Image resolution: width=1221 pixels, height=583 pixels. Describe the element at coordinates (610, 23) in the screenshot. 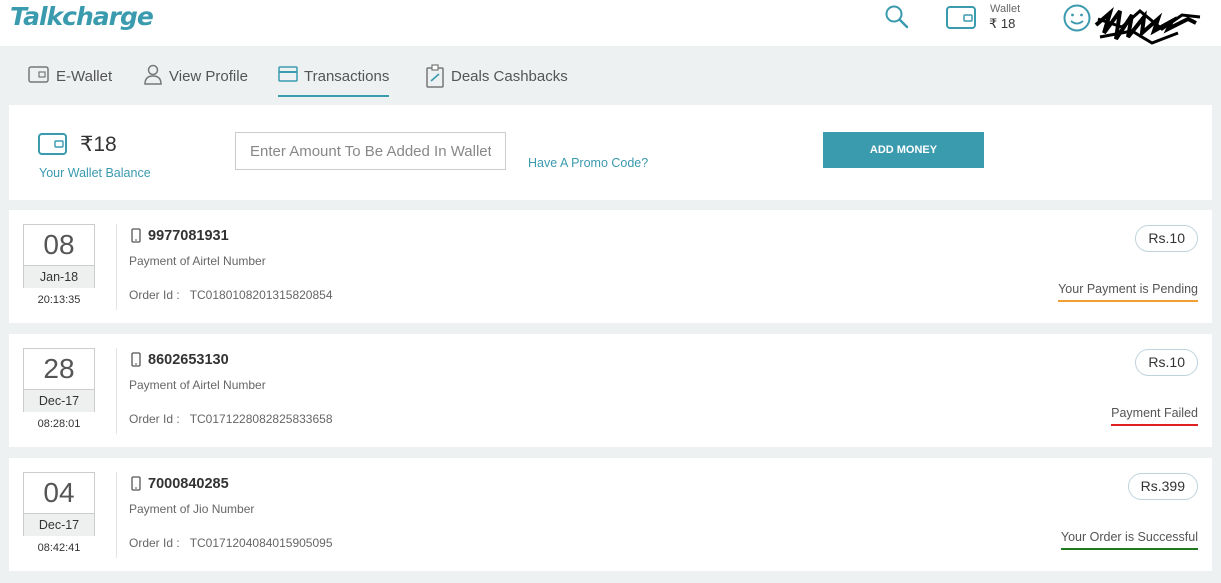

I see `top-header: Talkcharge Wallet ₹ 18` at that location.